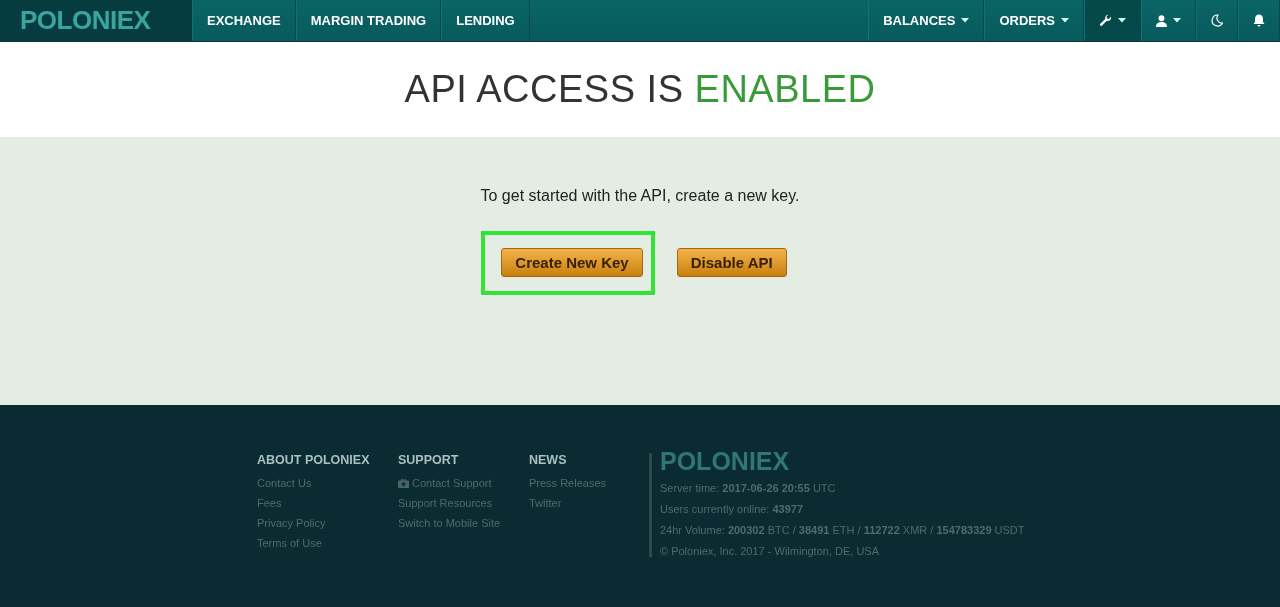  Describe the element at coordinates (313, 483) in the screenshot. I see `footer-link: Contact Us` at that location.